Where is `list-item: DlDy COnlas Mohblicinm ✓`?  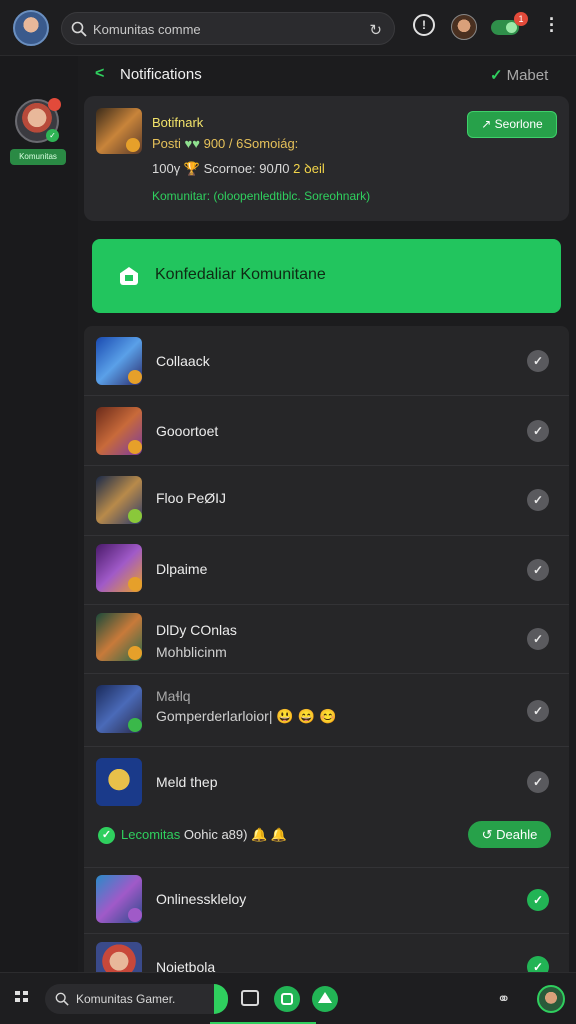
list-item: DlDy COnlas Mohblicinm ✓ is located at coordinates (326, 639).